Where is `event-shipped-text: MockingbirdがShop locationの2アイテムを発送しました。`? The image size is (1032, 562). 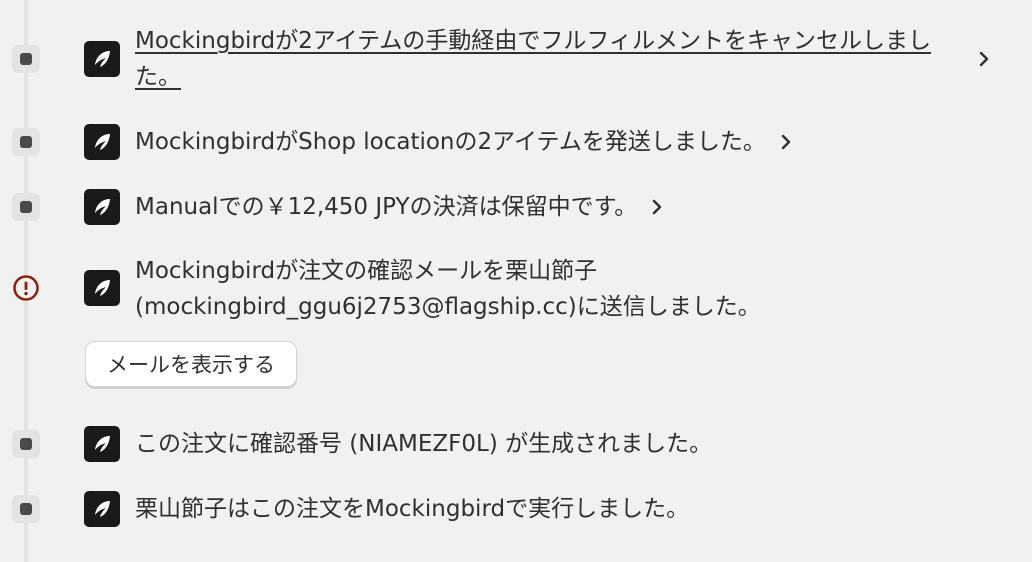 event-shipped-text: MockingbirdがShop locationの2アイテムを発送しました。 is located at coordinates (450, 142).